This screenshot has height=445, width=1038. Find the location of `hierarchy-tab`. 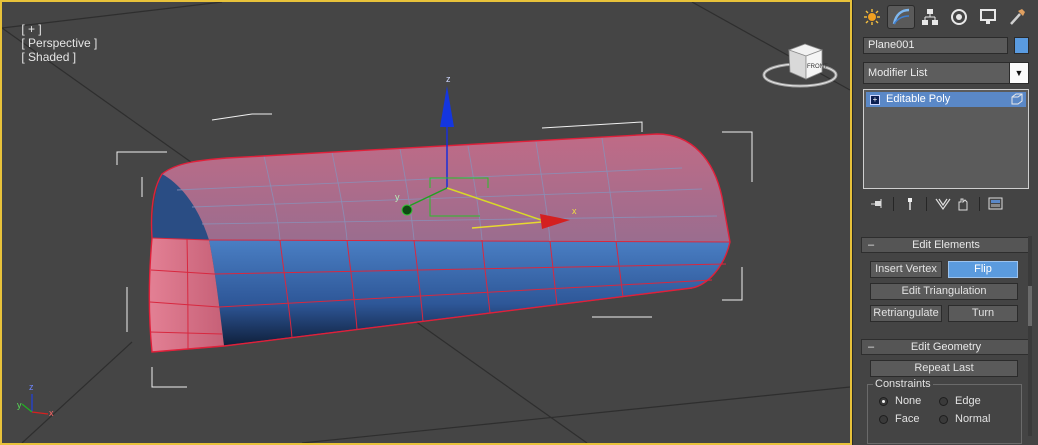

hierarchy-tab is located at coordinates (930, 17).